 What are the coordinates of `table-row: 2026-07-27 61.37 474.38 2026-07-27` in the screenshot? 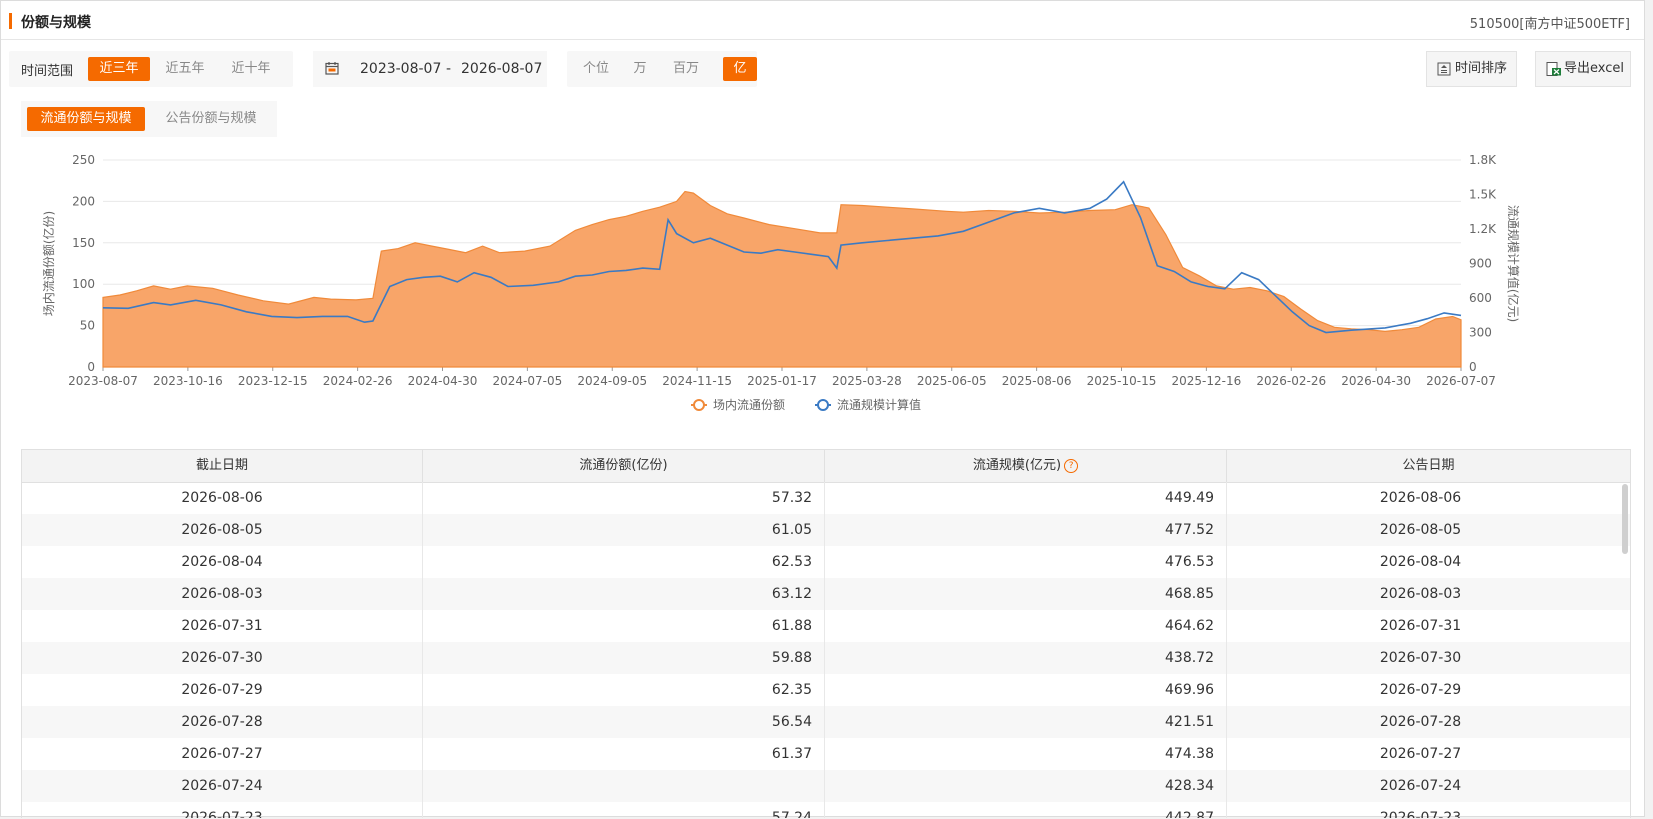 It's located at (826, 754).